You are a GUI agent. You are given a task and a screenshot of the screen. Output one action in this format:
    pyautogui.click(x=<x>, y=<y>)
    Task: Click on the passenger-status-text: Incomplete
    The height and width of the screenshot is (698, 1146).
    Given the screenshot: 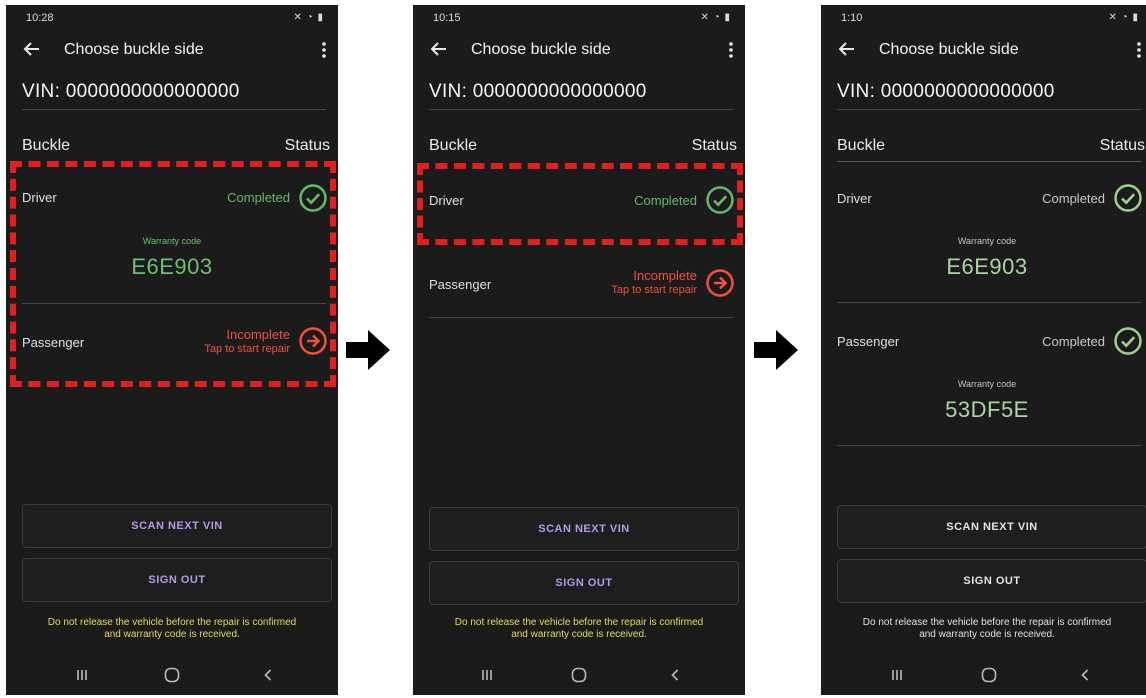 What is the action you would take?
    pyautogui.click(x=665, y=275)
    